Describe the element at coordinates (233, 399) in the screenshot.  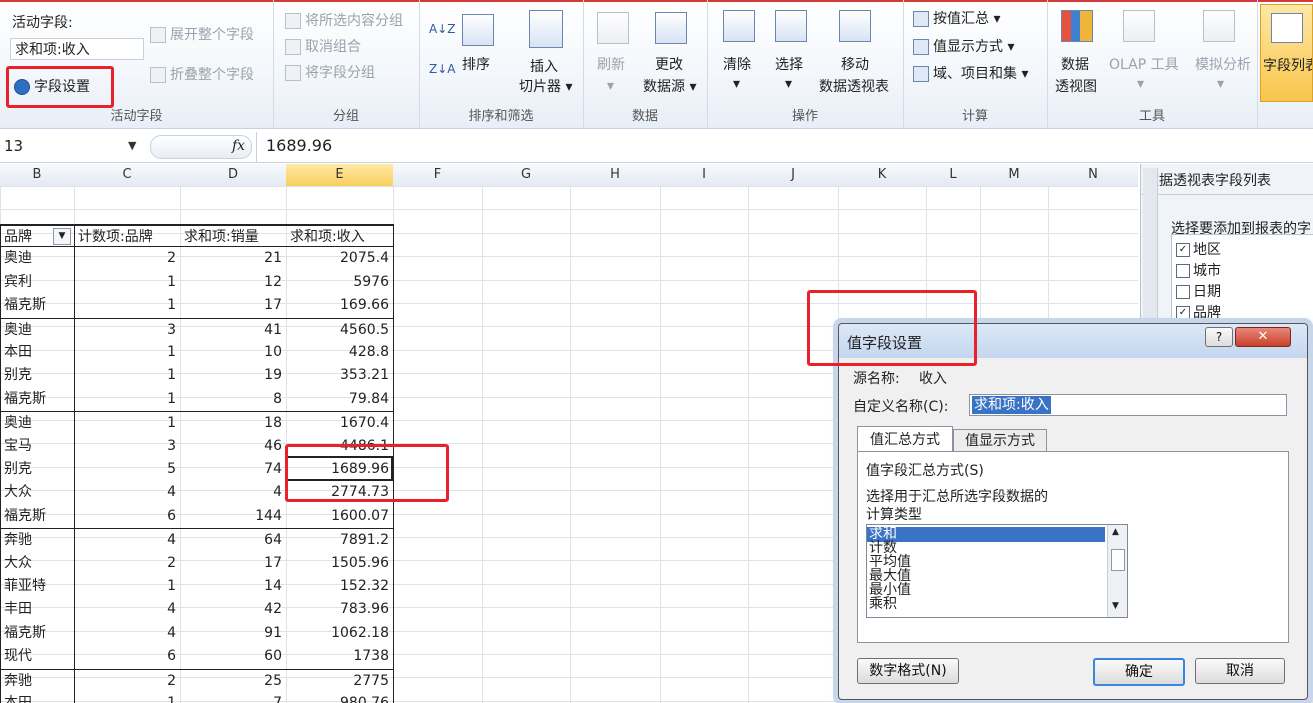
I see `table-cell: 8` at that location.